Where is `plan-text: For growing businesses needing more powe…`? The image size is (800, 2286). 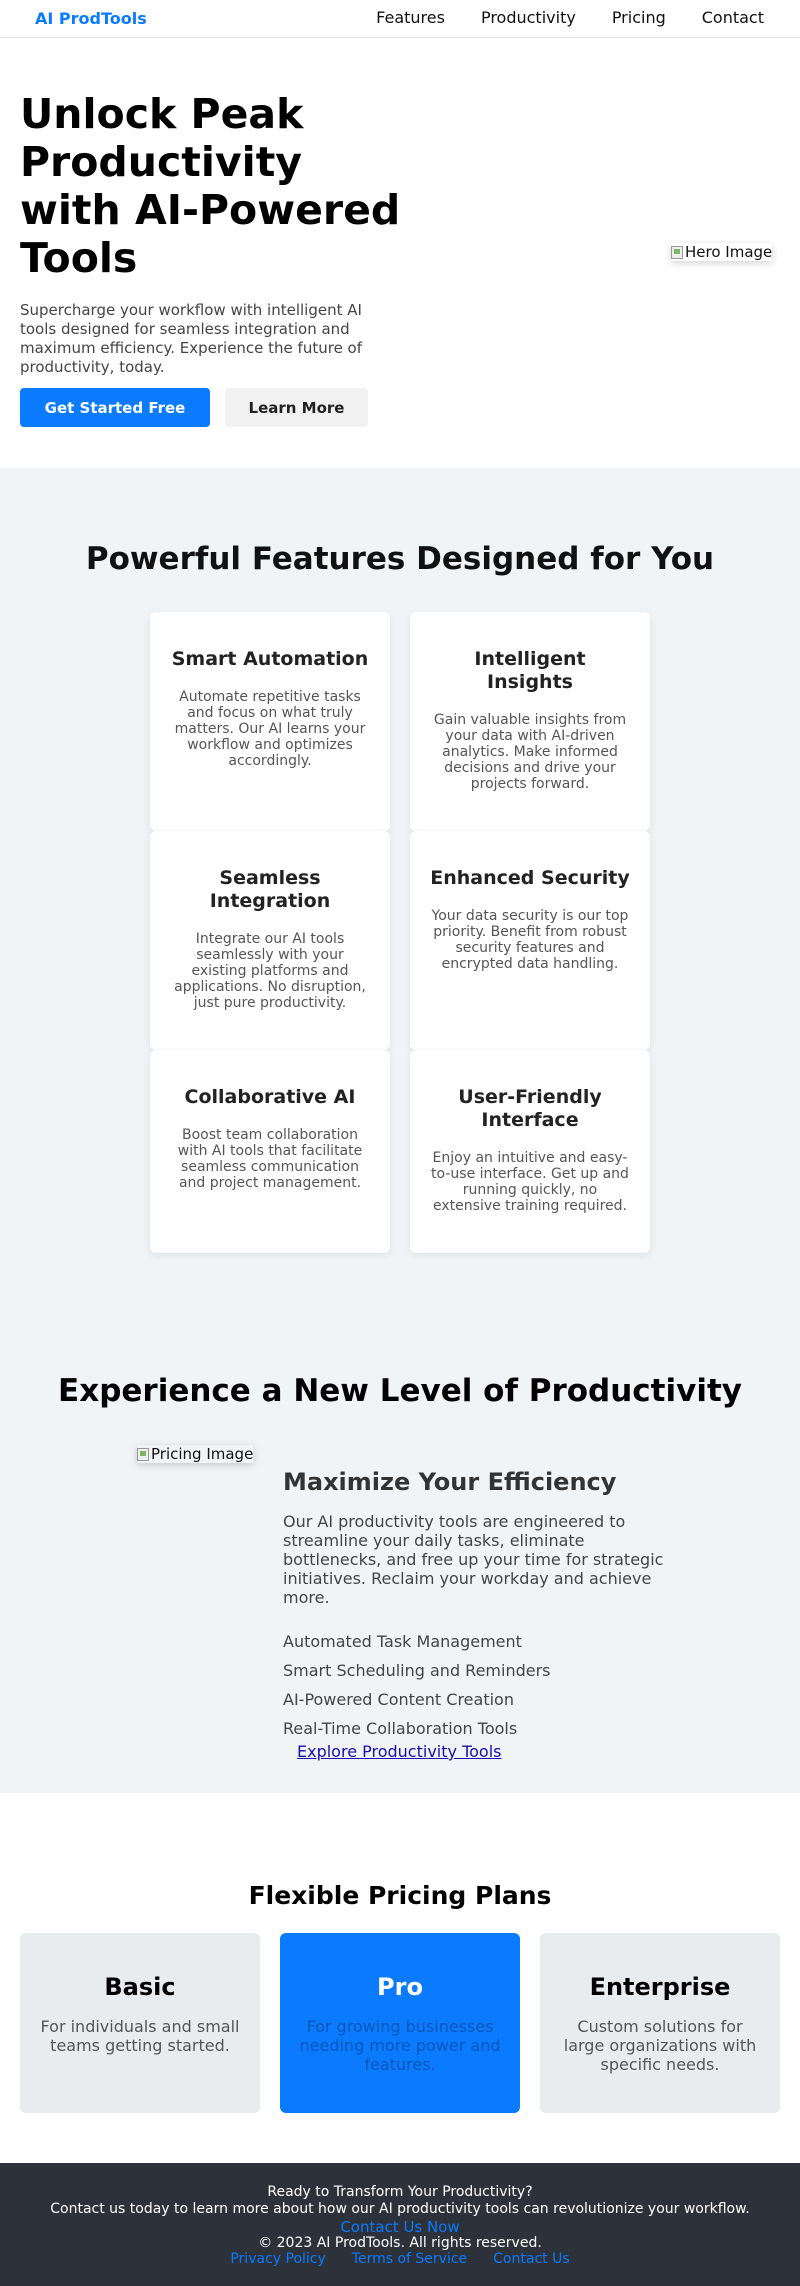
plan-text: For growing businesses needing more powe… is located at coordinates (400, 2045).